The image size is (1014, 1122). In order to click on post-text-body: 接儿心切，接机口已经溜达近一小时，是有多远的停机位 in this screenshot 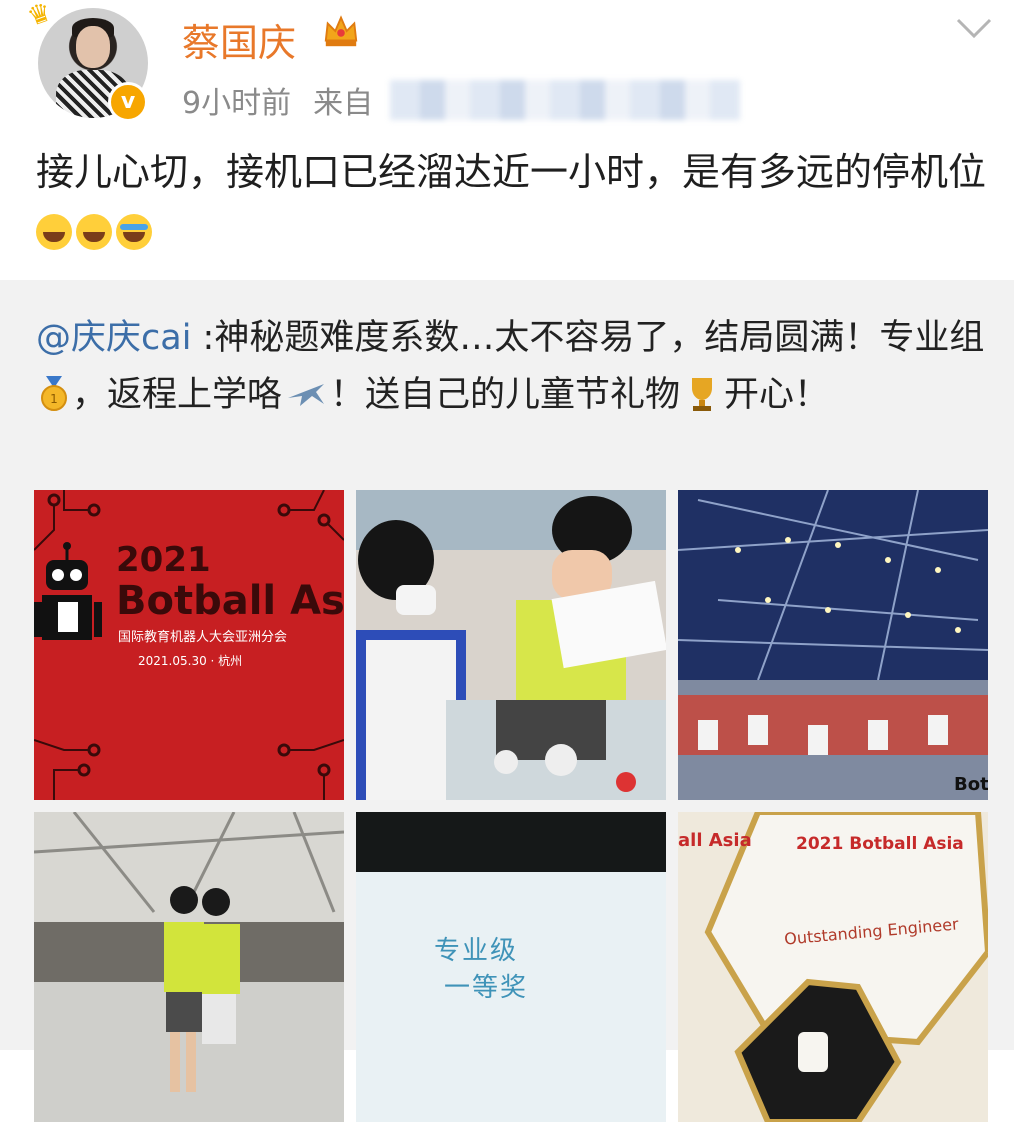, I will do `click(511, 172)`.